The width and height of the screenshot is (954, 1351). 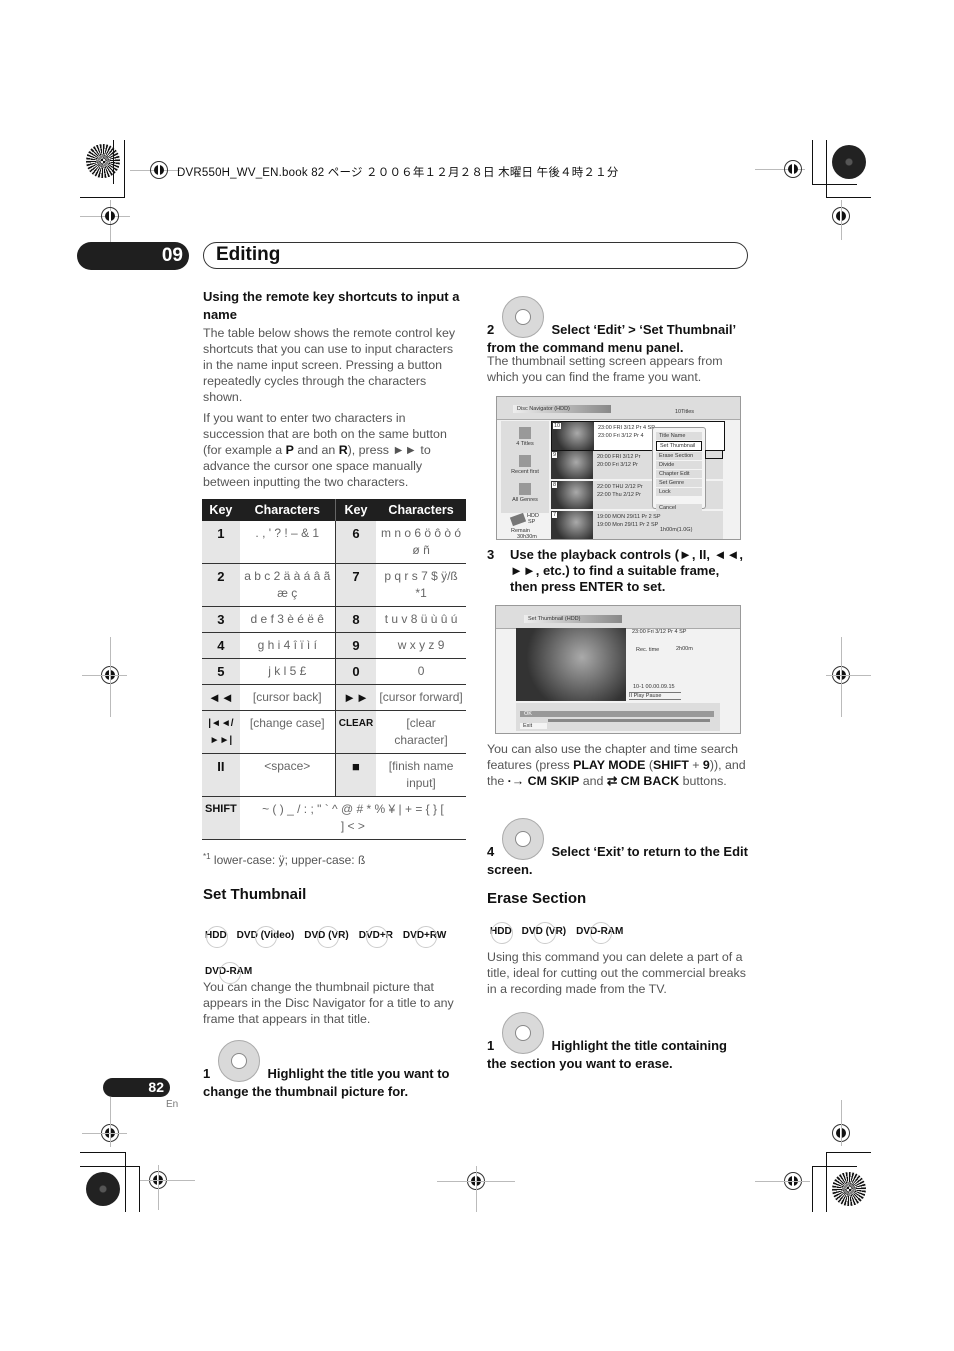 I want to click on characters-cell: [change case], so click(x=287, y=732).